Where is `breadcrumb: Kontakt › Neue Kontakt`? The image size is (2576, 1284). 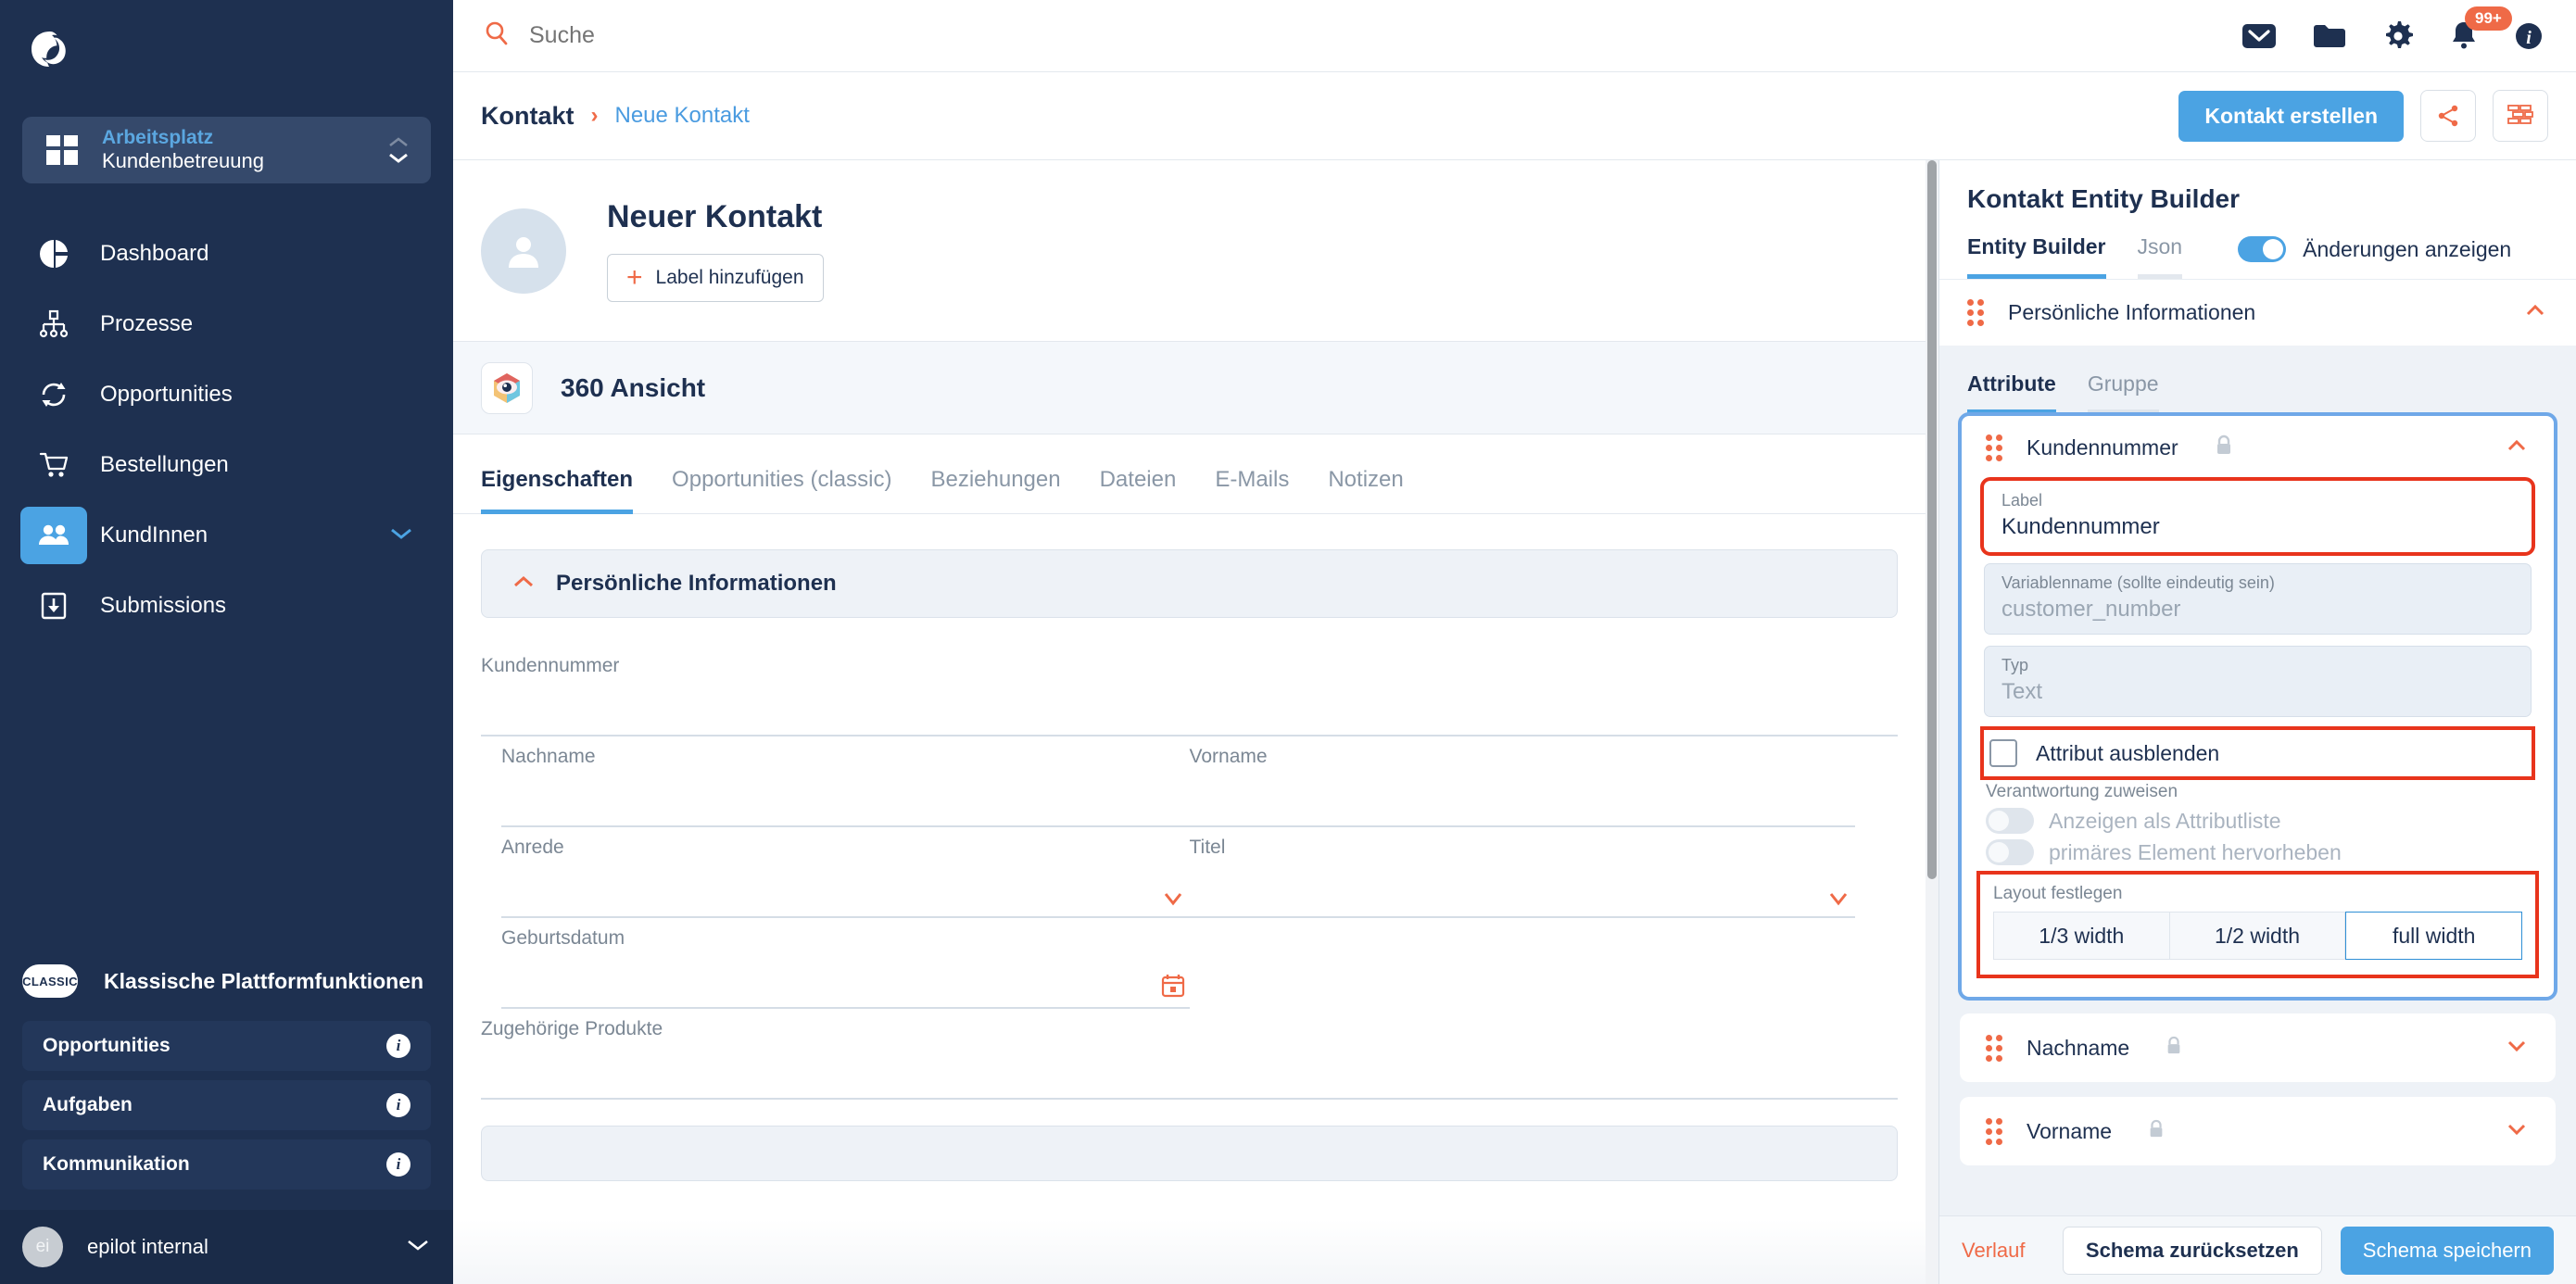 breadcrumb: Kontakt › Neue Kontakt is located at coordinates (615, 117).